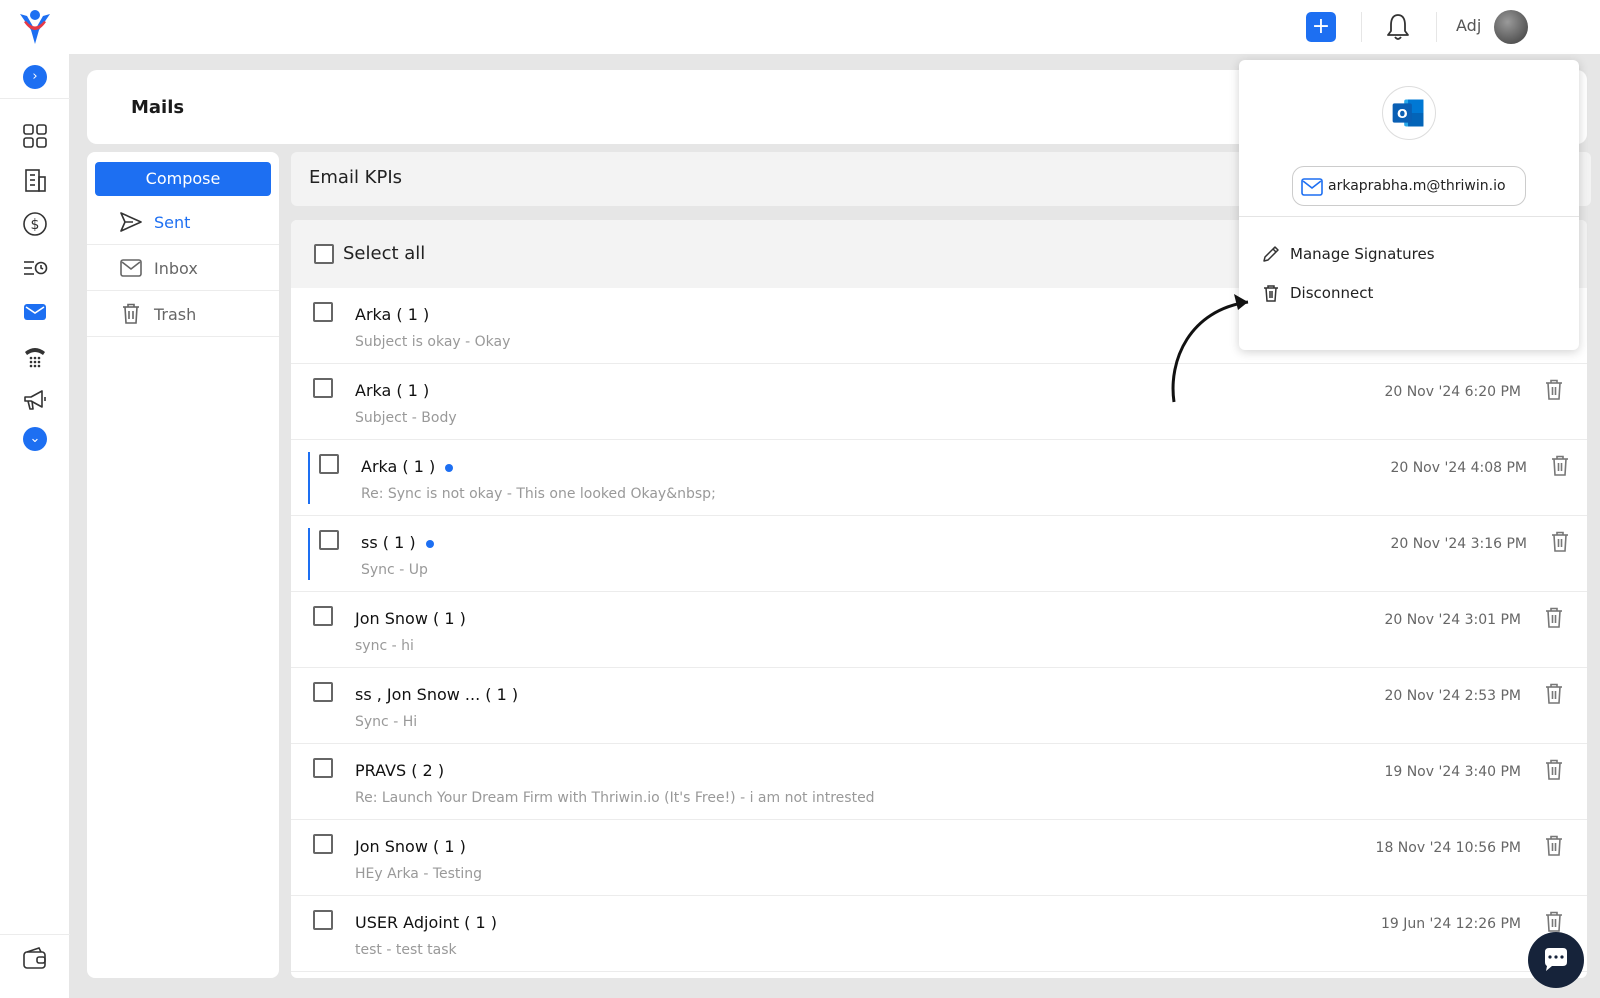 The image size is (1600, 998). Describe the element at coordinates (1458, 544) in the screenshot. I see `mail-date: 20 Nov '24 3:16 PM` at that location.